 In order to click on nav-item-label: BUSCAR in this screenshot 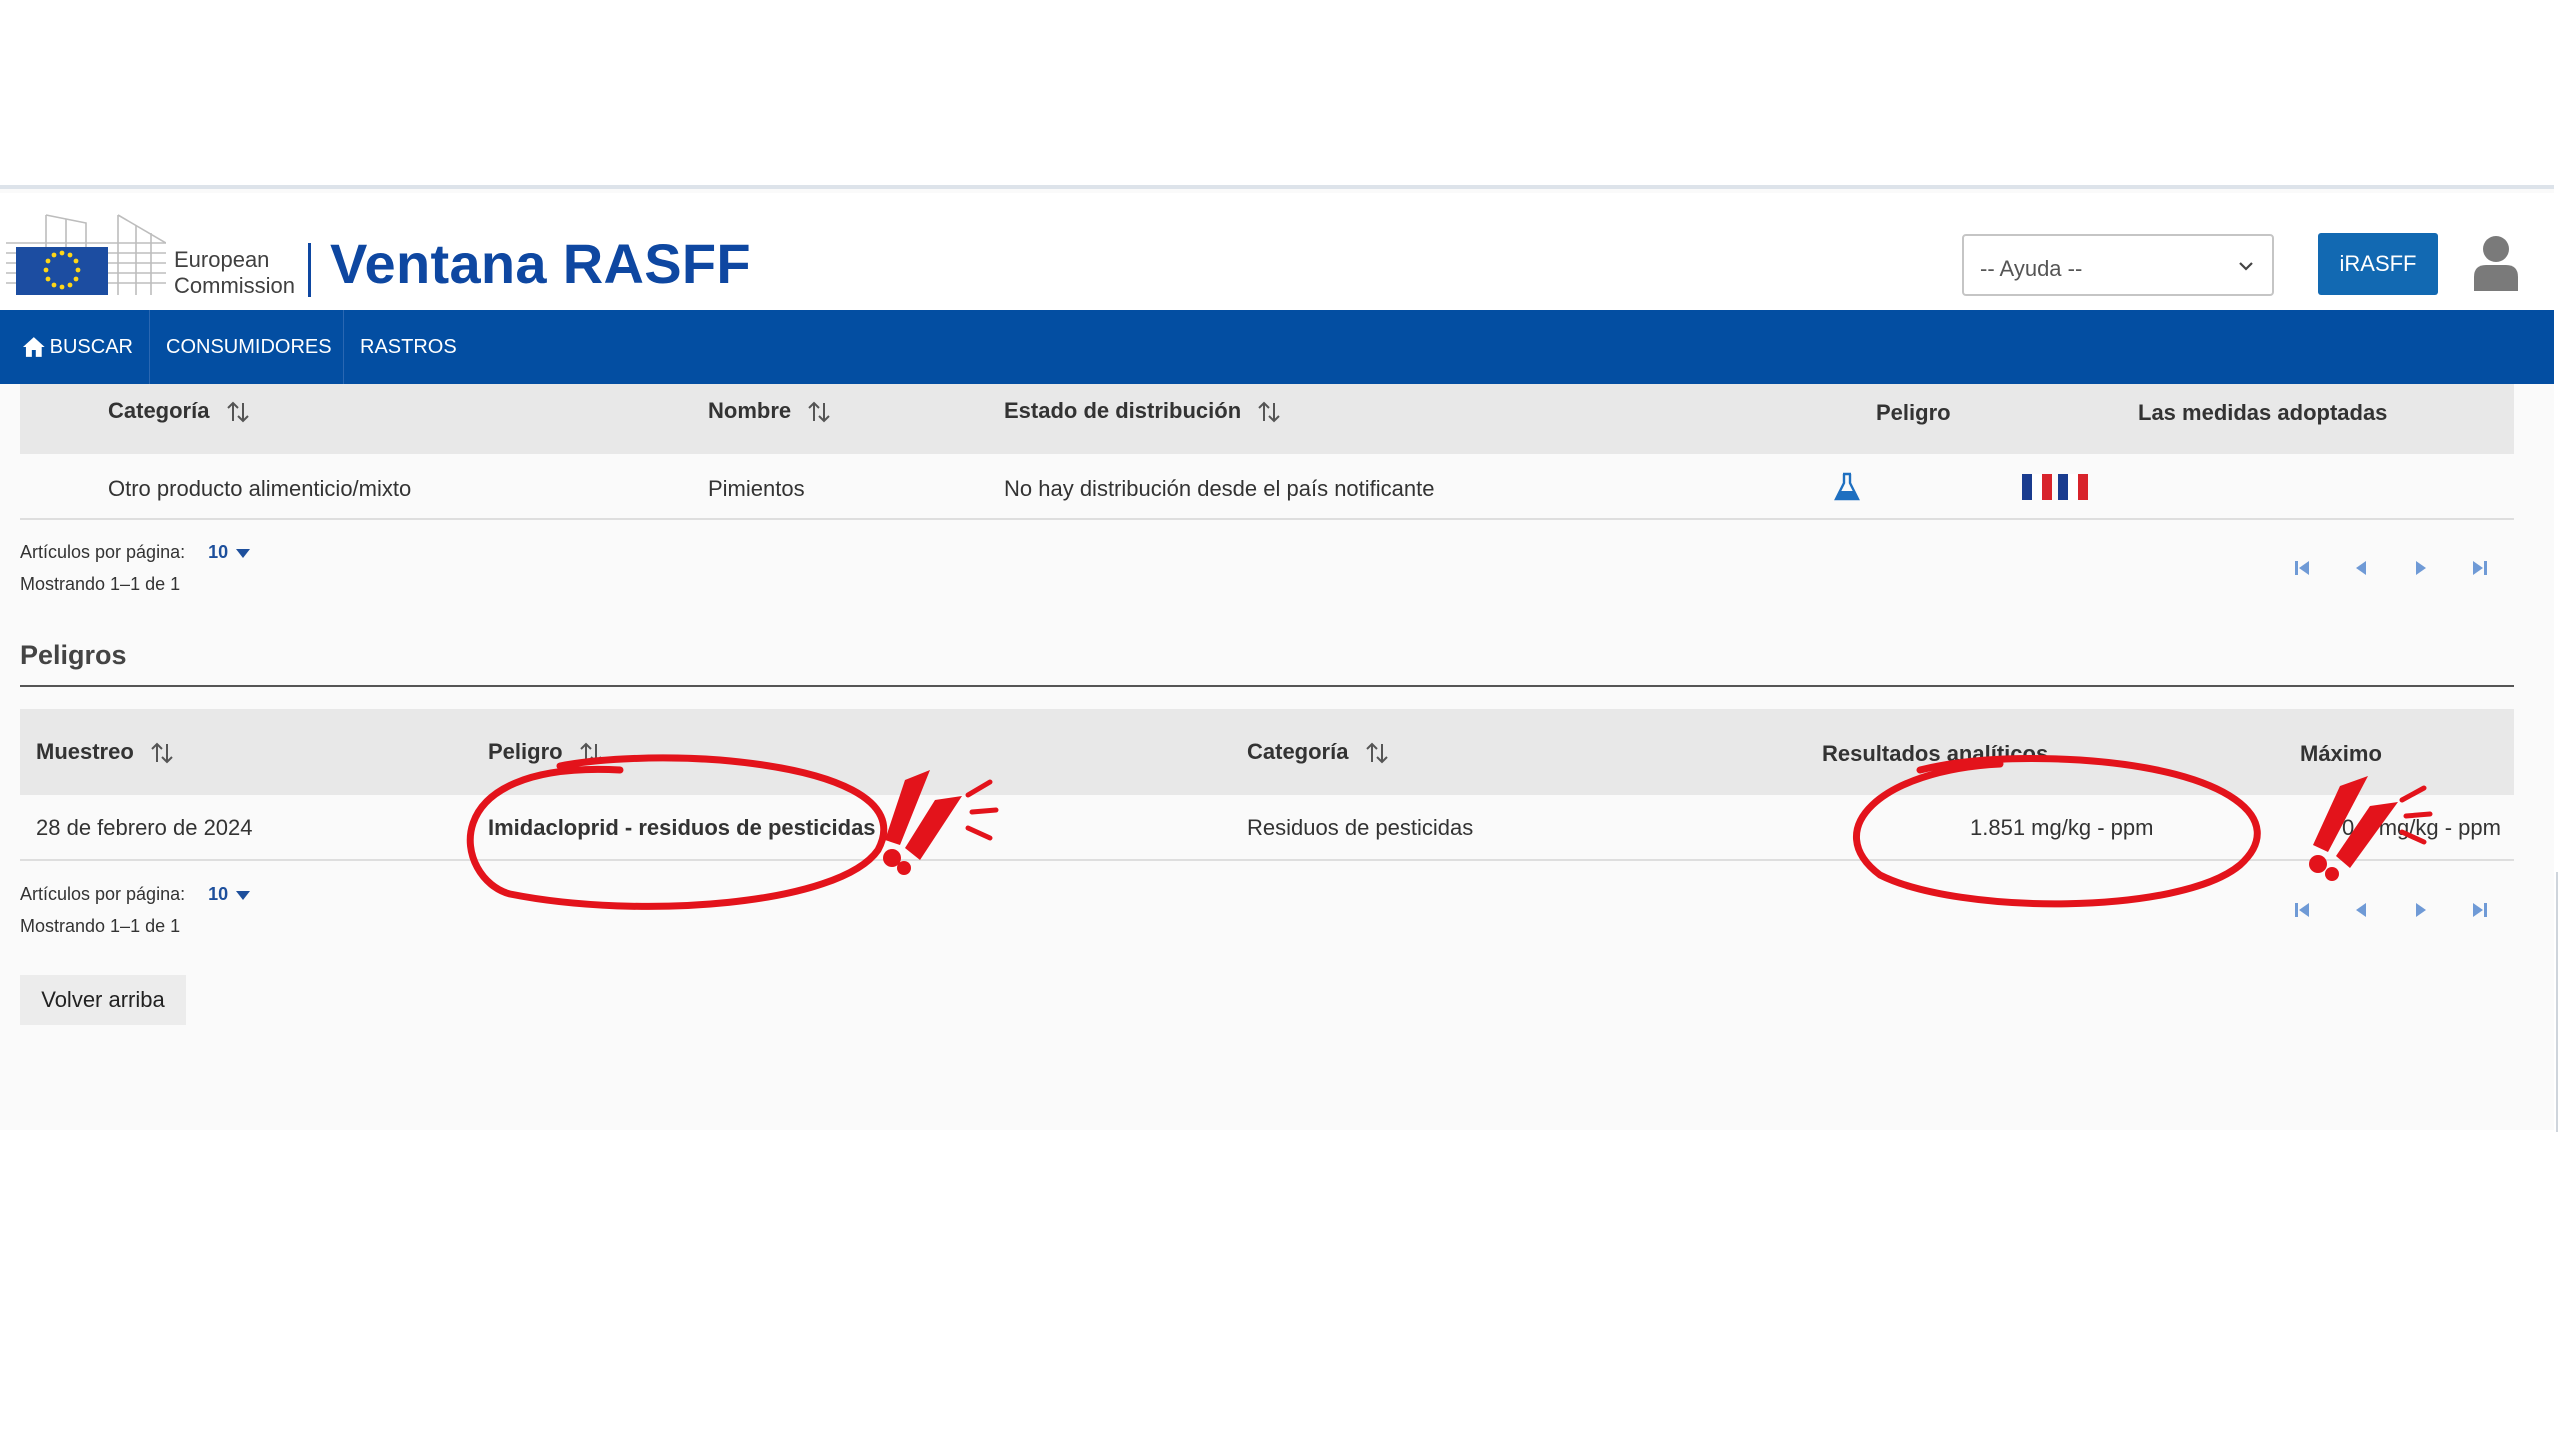, I will do `click(91, 346)`.